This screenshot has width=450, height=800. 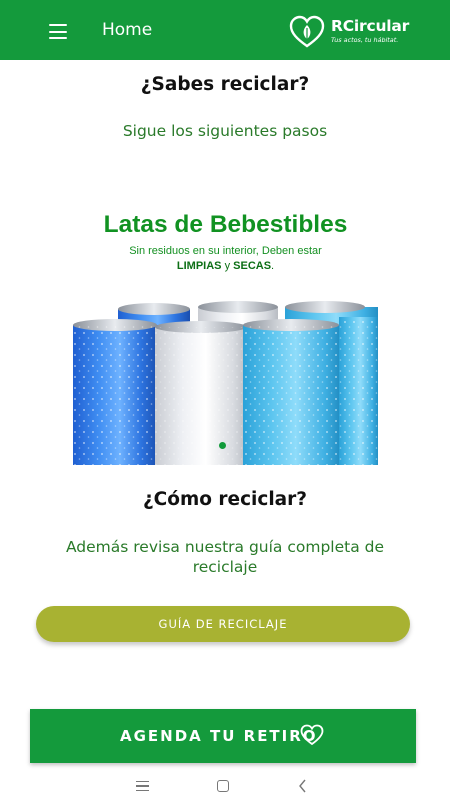 What do you see at coordinates (223, 624) in the screenshot?
I see `recycling-guide-button: GUÍA DE RECICLAJE` at bounding box center [223, 624].